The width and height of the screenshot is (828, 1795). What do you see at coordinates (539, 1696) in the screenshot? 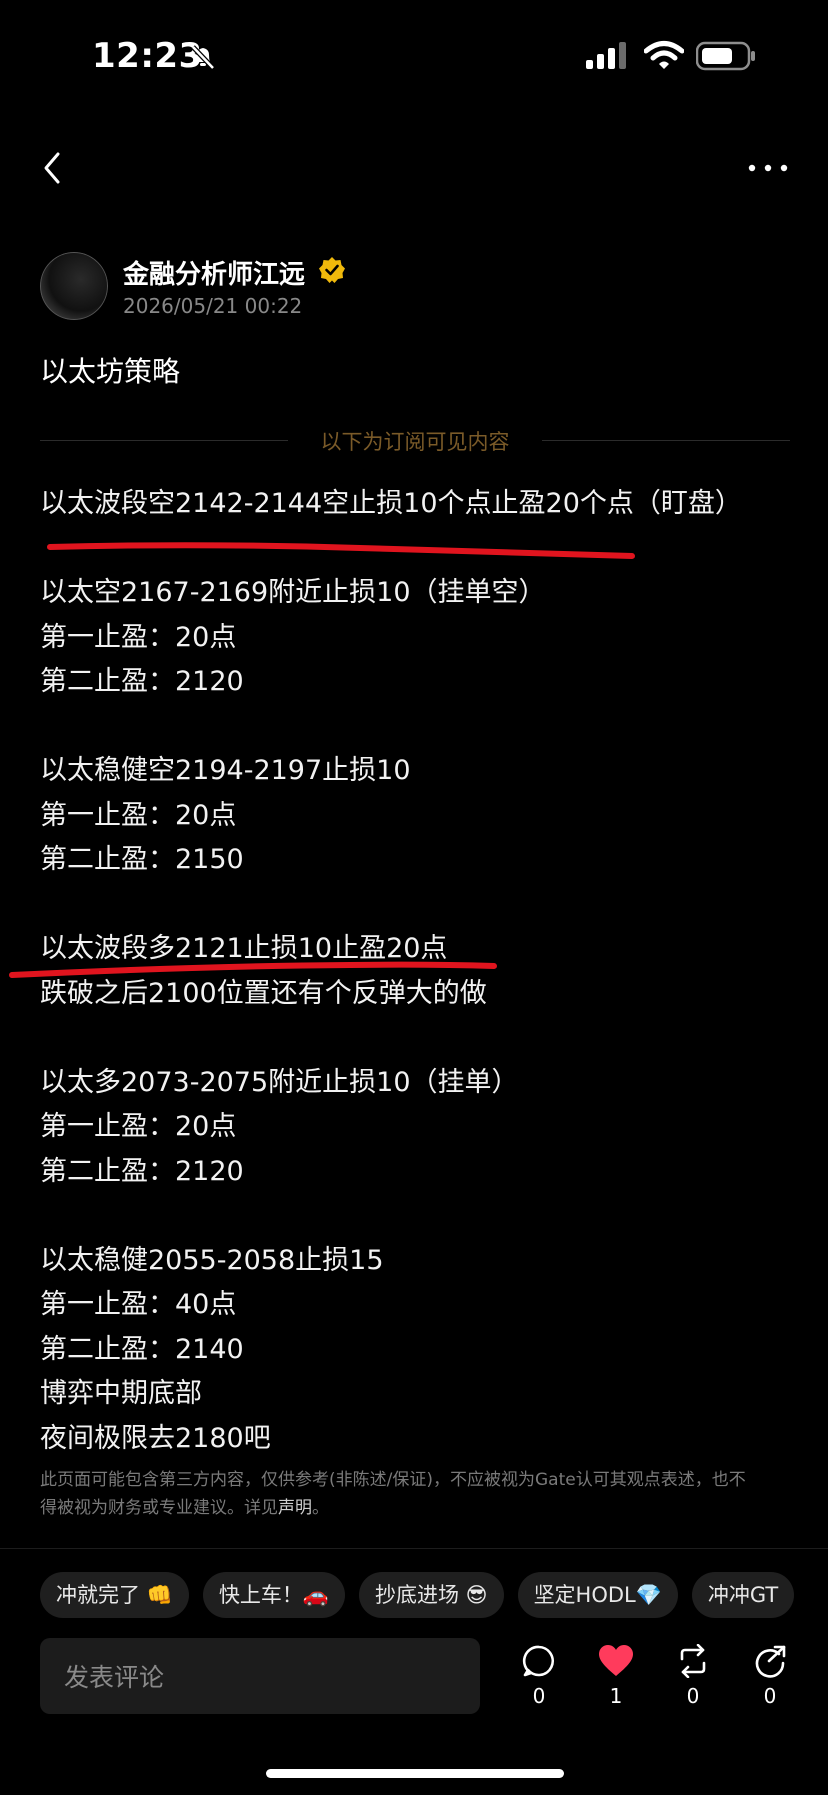
I see `comment-count: 0` at bounding box center [539, 1696].